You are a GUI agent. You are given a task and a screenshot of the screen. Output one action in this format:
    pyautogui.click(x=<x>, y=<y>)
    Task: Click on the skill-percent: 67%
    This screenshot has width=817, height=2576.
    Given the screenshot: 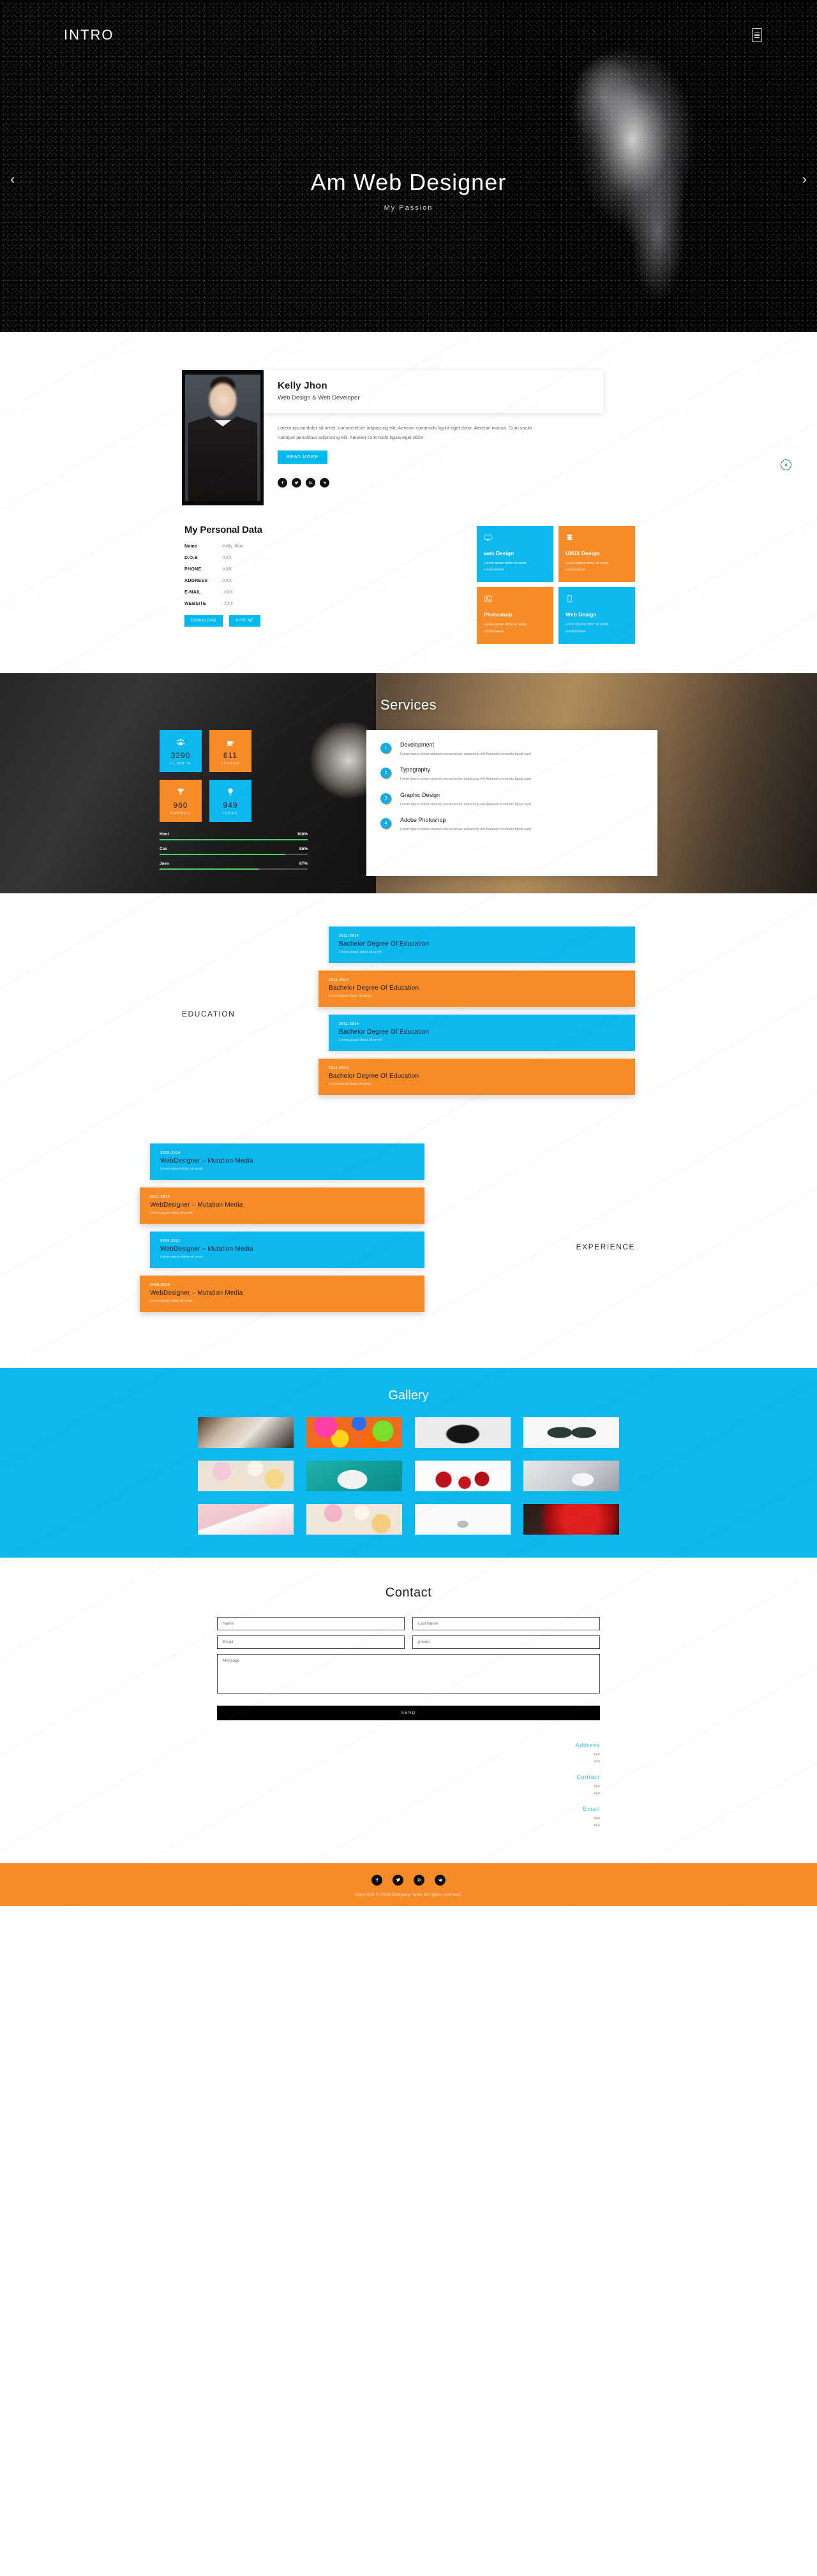 What is the action you would take?
    pyautogui.click(x=304, y=863)
    